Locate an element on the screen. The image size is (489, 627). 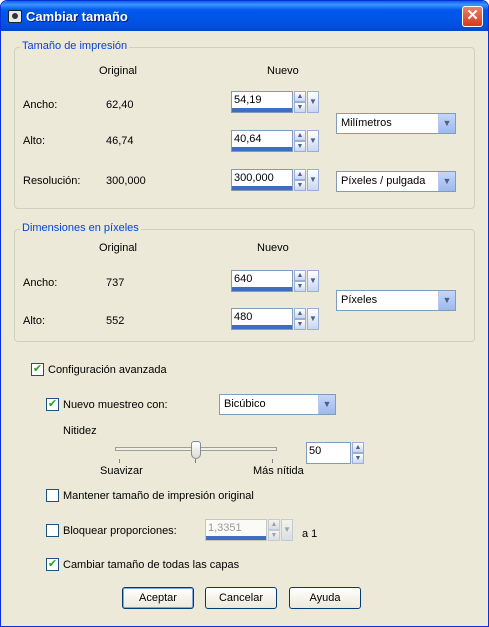
sharpness-slider-thumb is located at coordinates (196, 450).